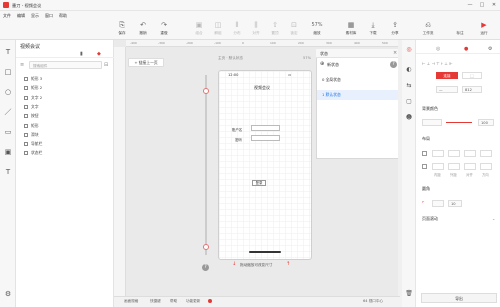 Image resolution: width=500 pixels, height=307 pixels. I want to click on add-state-label: 新状态, so click(333, 65).